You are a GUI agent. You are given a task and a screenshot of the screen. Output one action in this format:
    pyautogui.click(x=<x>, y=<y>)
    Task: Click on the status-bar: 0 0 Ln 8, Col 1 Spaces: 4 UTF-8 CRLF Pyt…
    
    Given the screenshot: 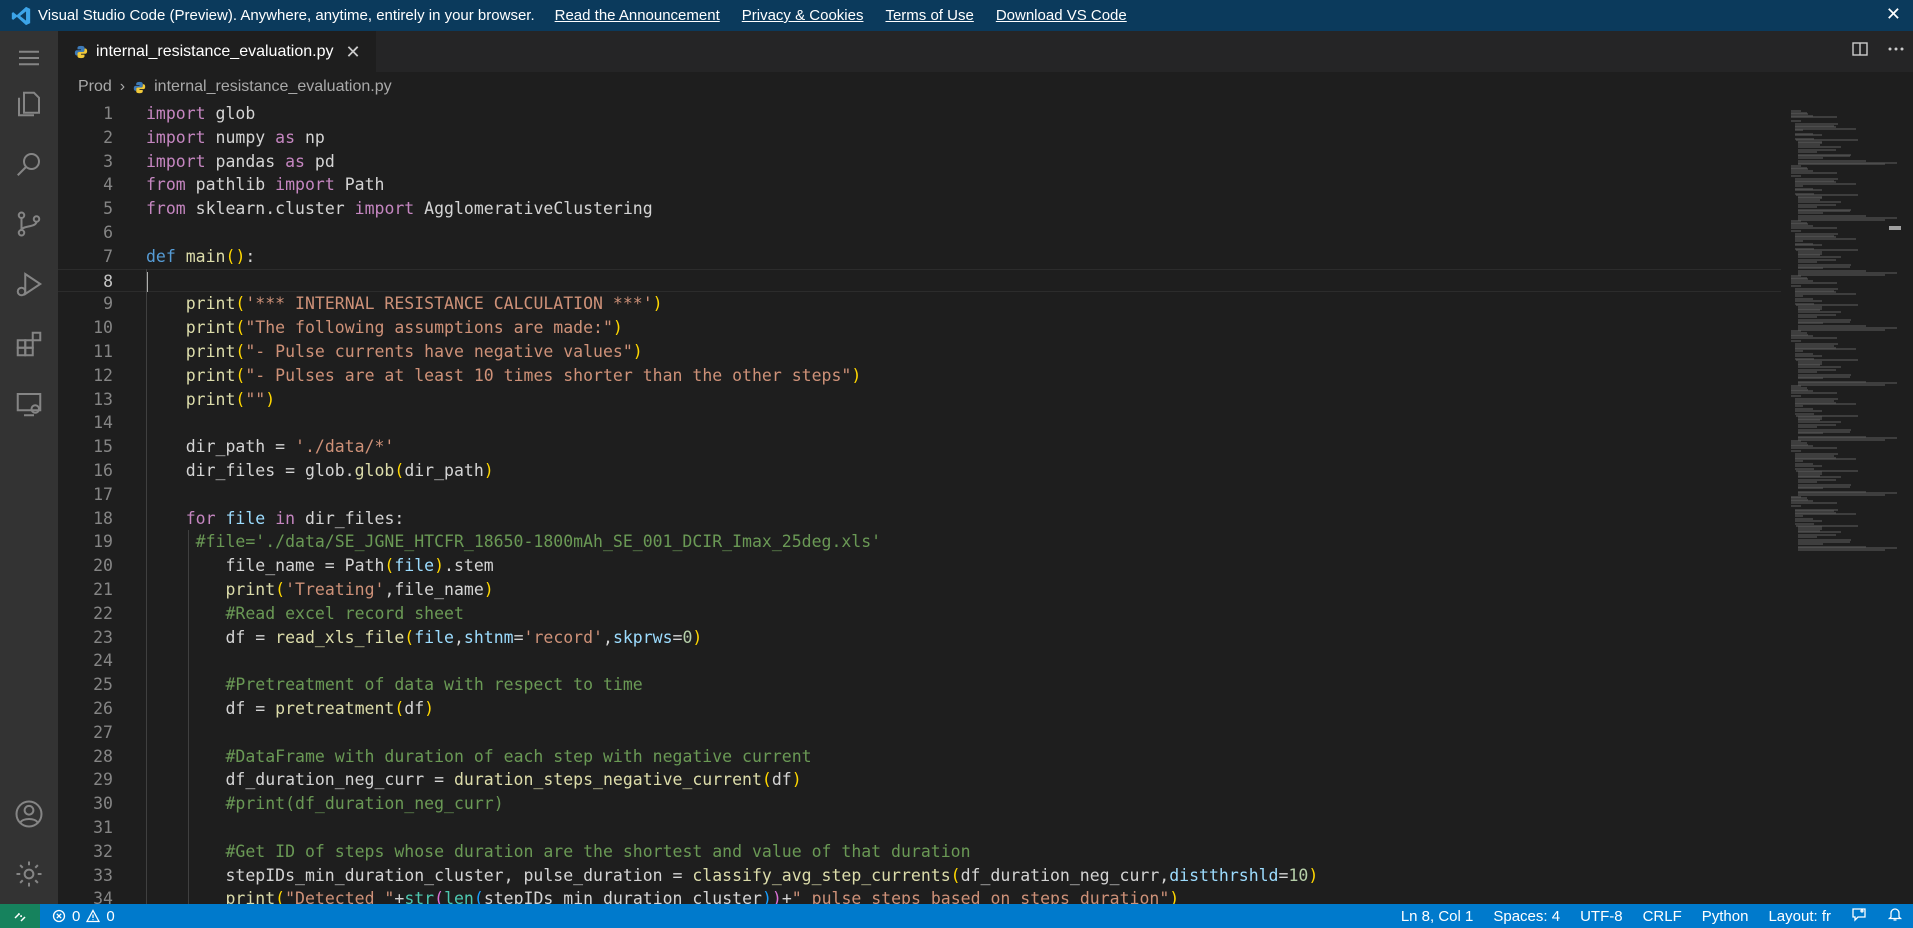 What is the action you would take?
    pyautogui.click(x=956, y=916)
    